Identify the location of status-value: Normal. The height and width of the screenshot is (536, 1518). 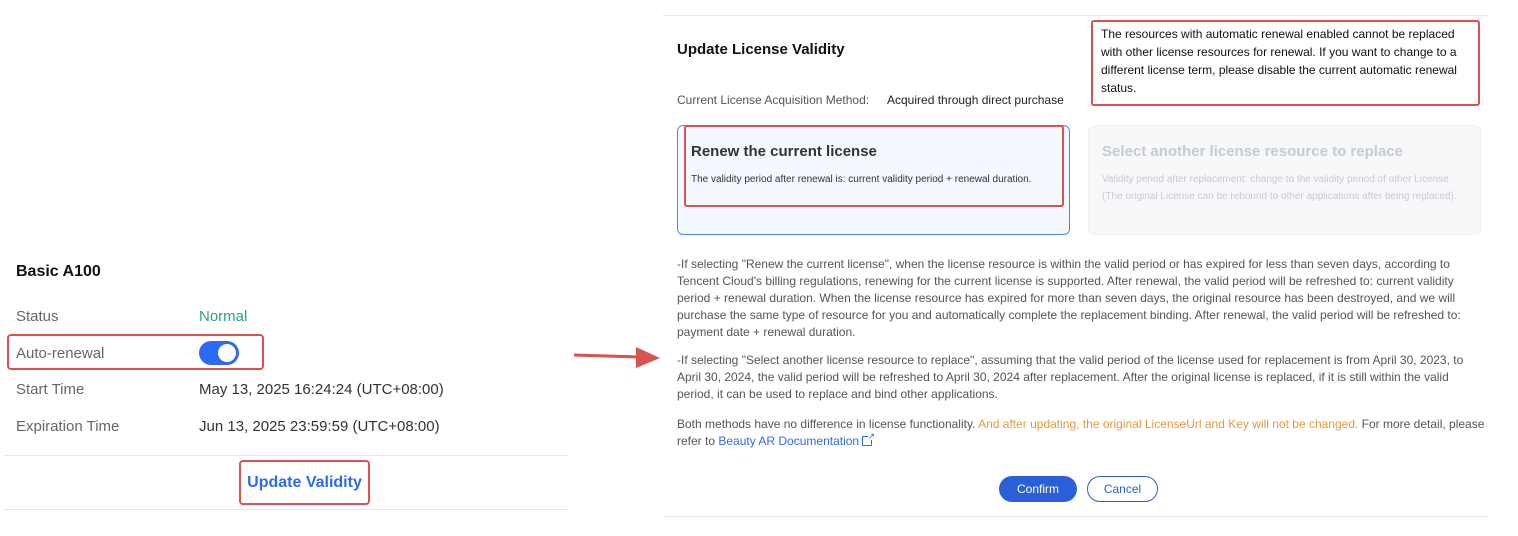
(223, 316).